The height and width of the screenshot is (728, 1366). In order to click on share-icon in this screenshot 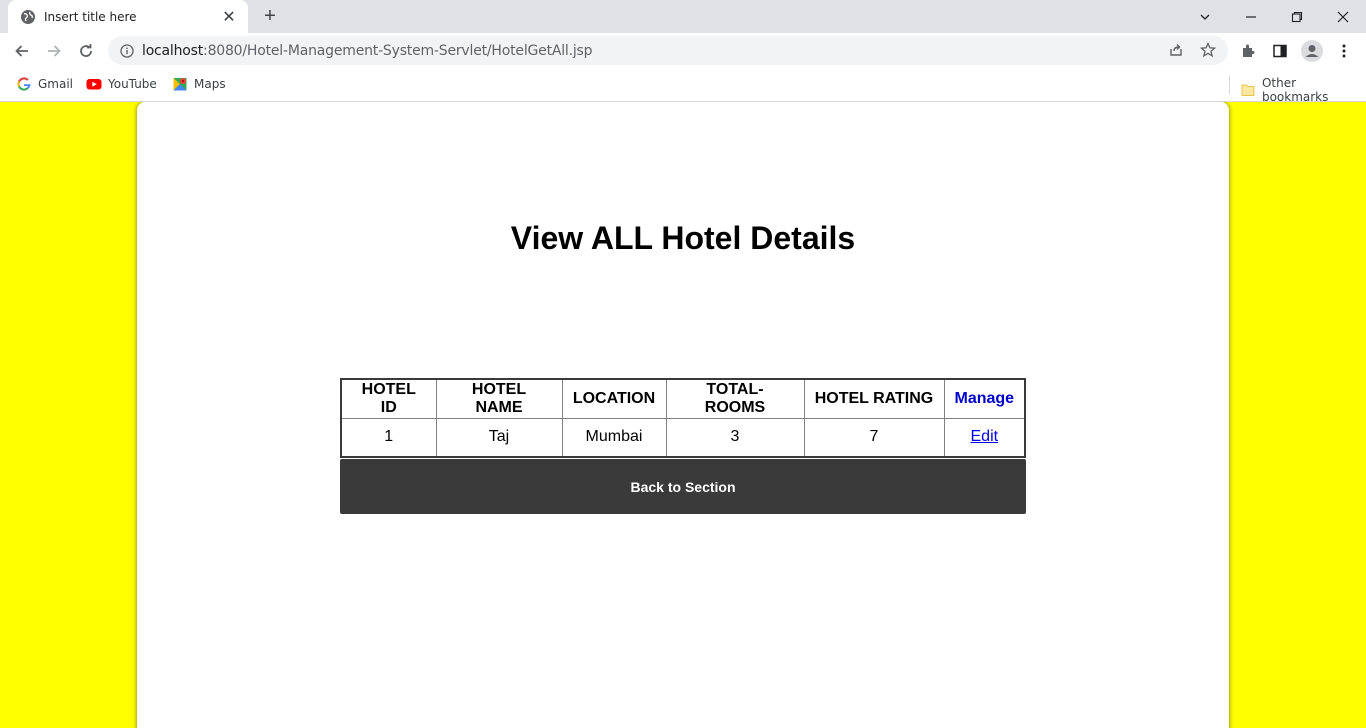, I will do `click(1176, 50)`.